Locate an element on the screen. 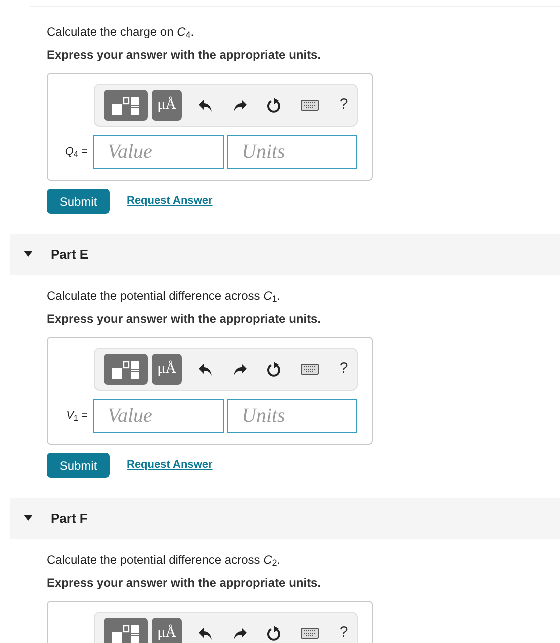 The height and width of the screenshot is (643, 560). answer-label: V$_{1}$ = is located at coordinates (77, 416).